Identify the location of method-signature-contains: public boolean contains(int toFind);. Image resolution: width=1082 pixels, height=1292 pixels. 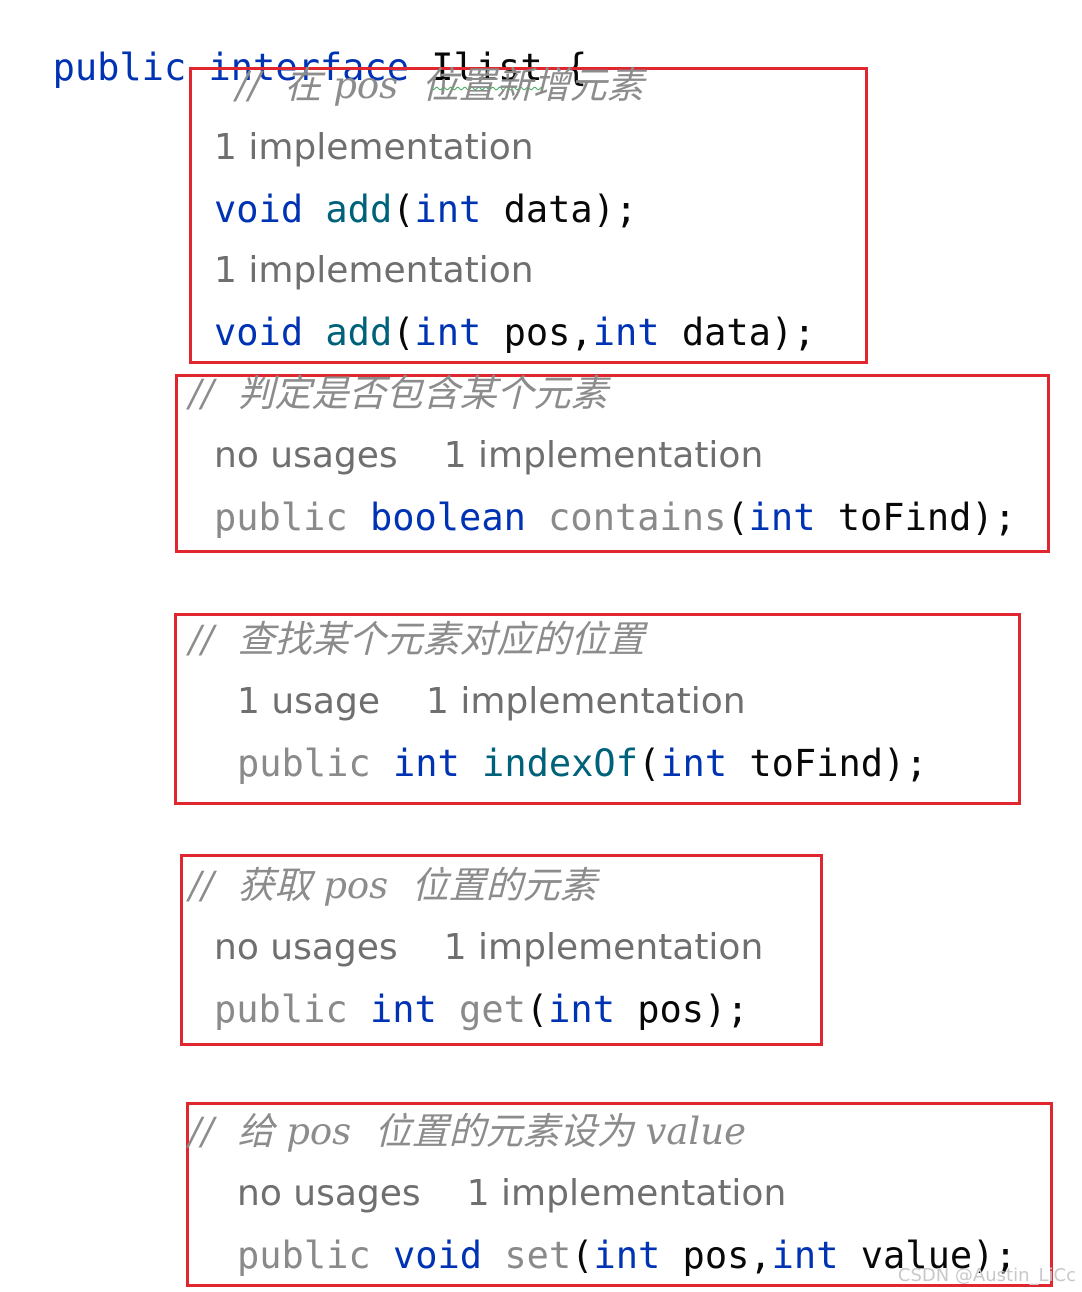
(615, 518).